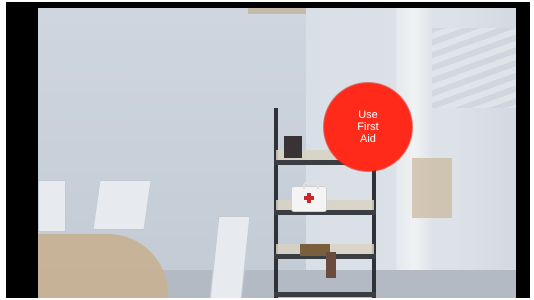  I want to click on first-aid-kit-icon, so click(309, 197).